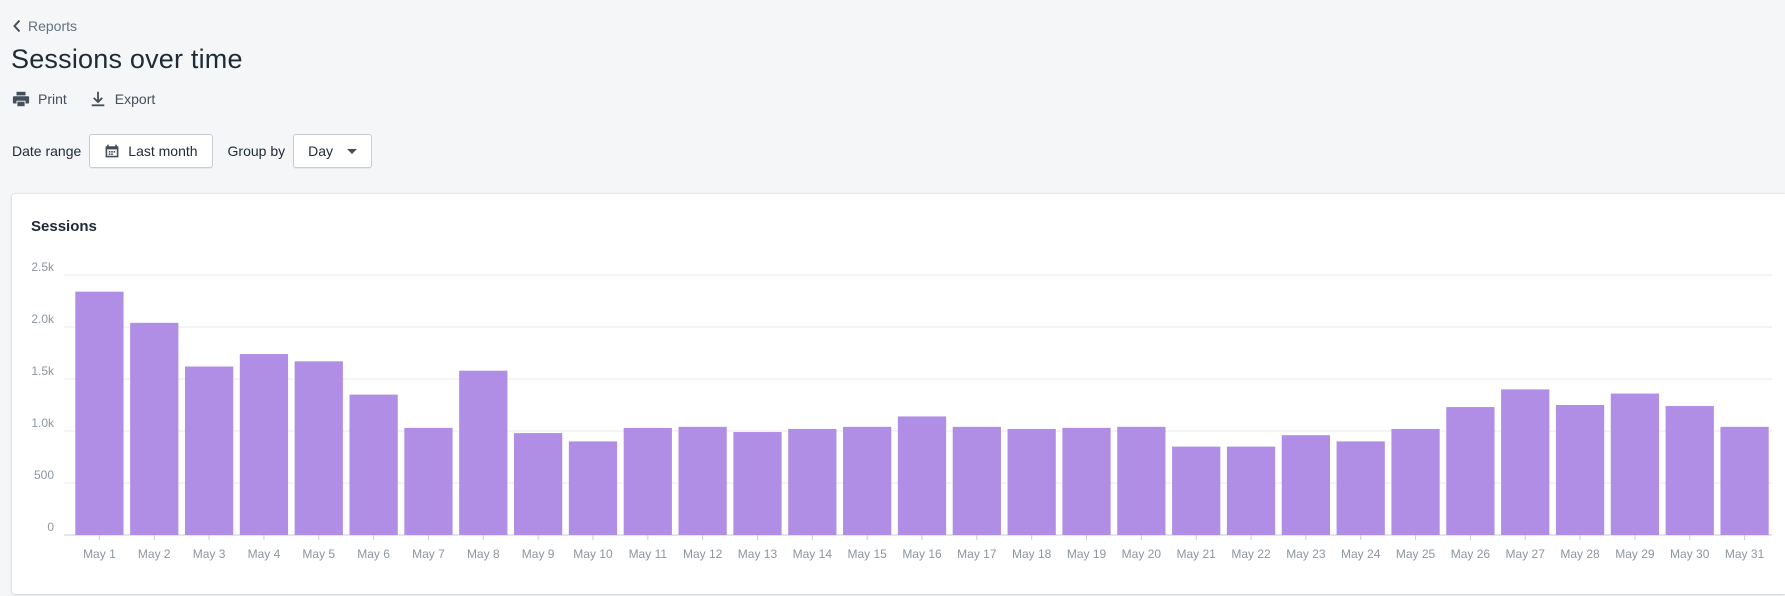 This screenshot has width=1785, height=596. I want to click on x-tick-label: May 26, so click(1471, 554).